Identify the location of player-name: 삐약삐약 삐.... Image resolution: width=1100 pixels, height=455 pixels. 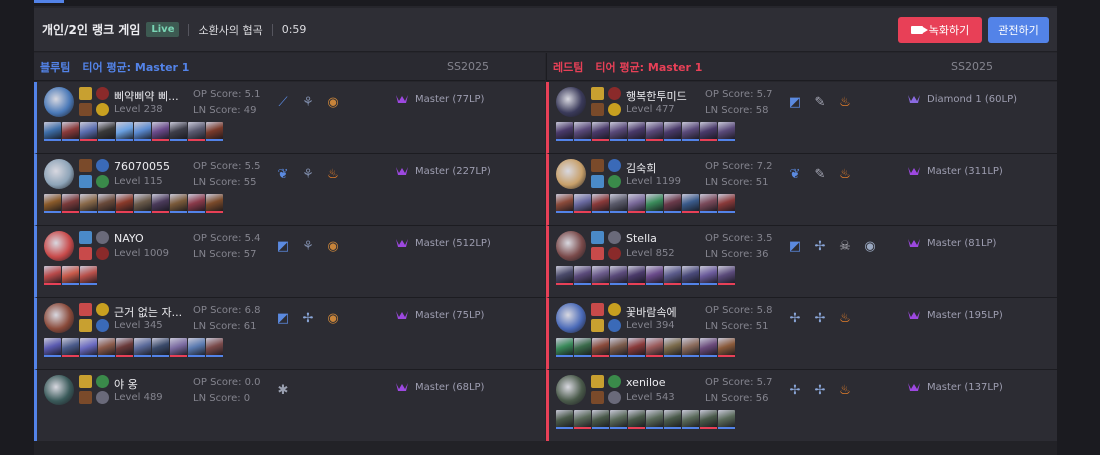
(146, 96).